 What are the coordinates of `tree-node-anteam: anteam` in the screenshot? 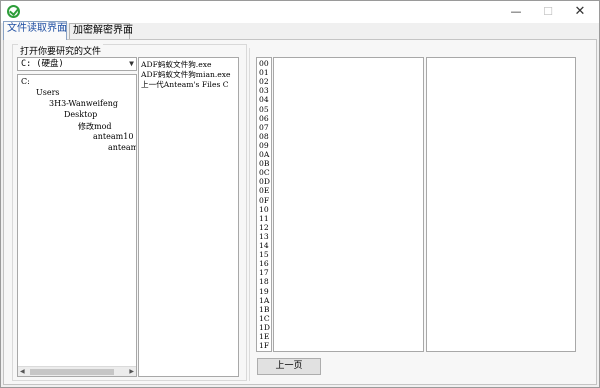 It's located at (122, 147).